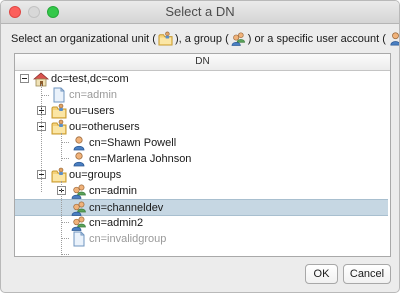 The width and height of the screenshot is (400, 293). What do you see at coordinates (83, 38) in the screenshot?
I see `instructions-text-1: Select an organizational unit (` at bounding box center [83, 38].